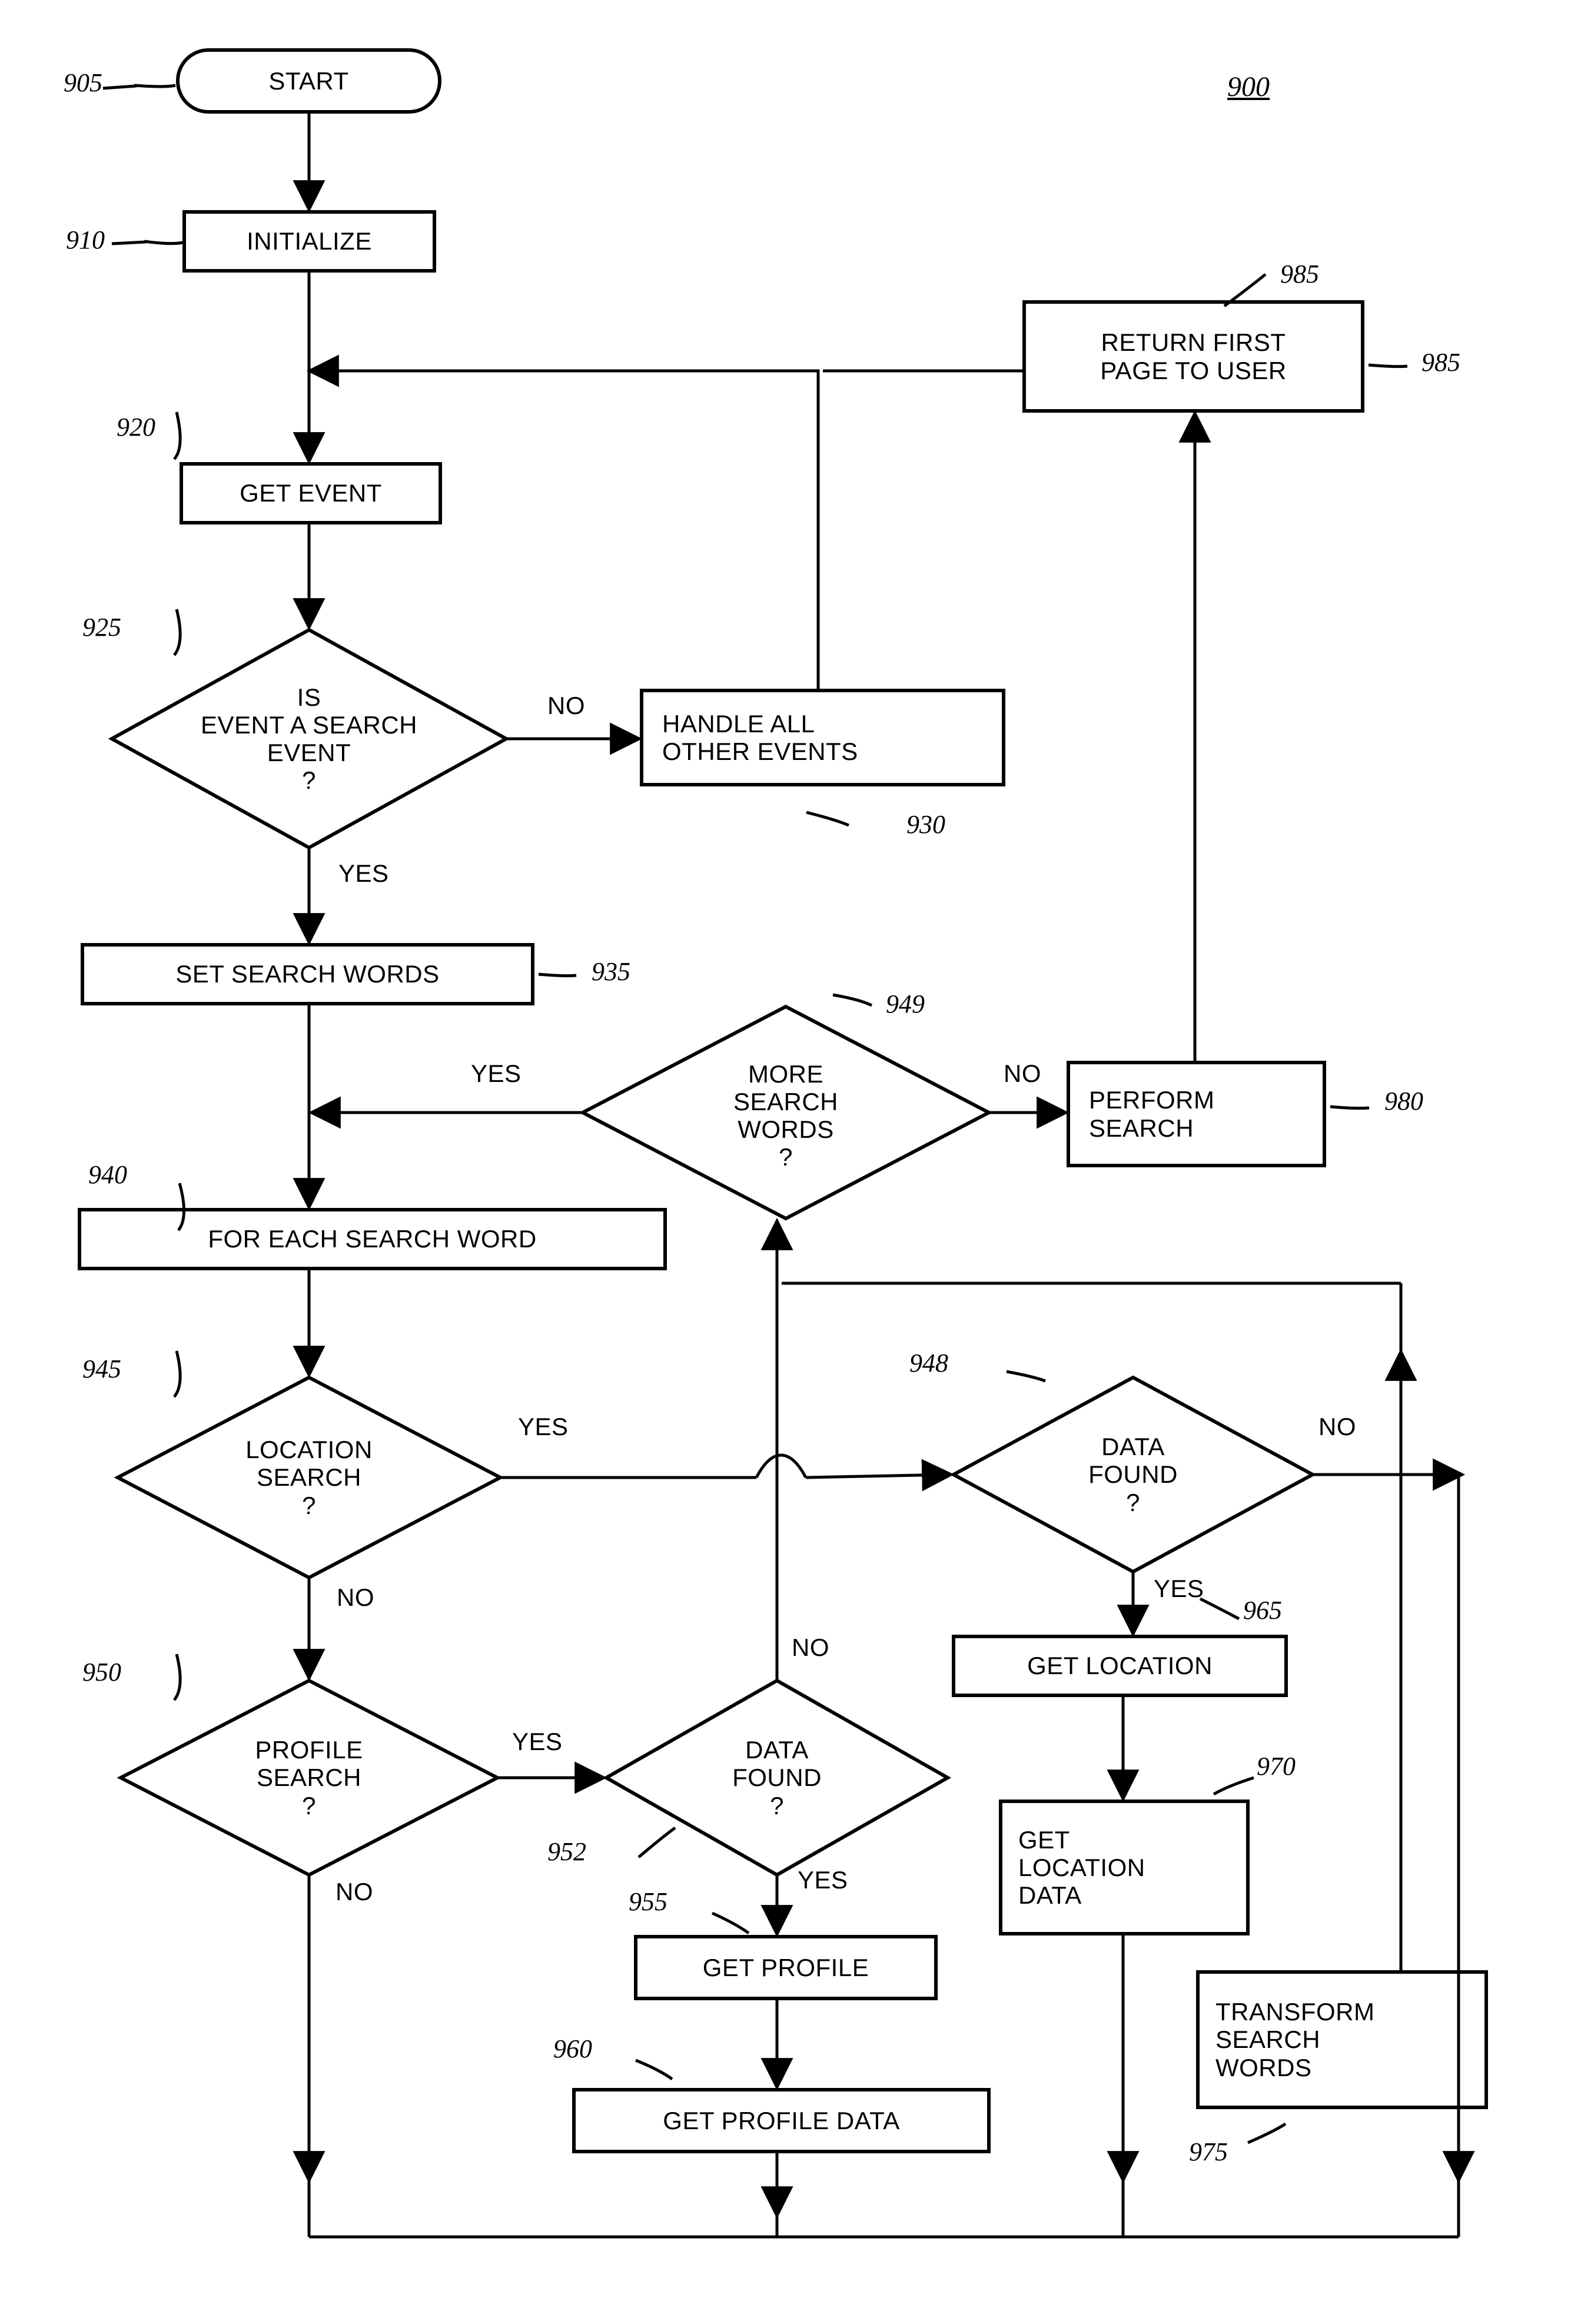 The width and height of the screenshot is (1571, 2324). I want to click on ref-952: 952, so click(566, 1851).